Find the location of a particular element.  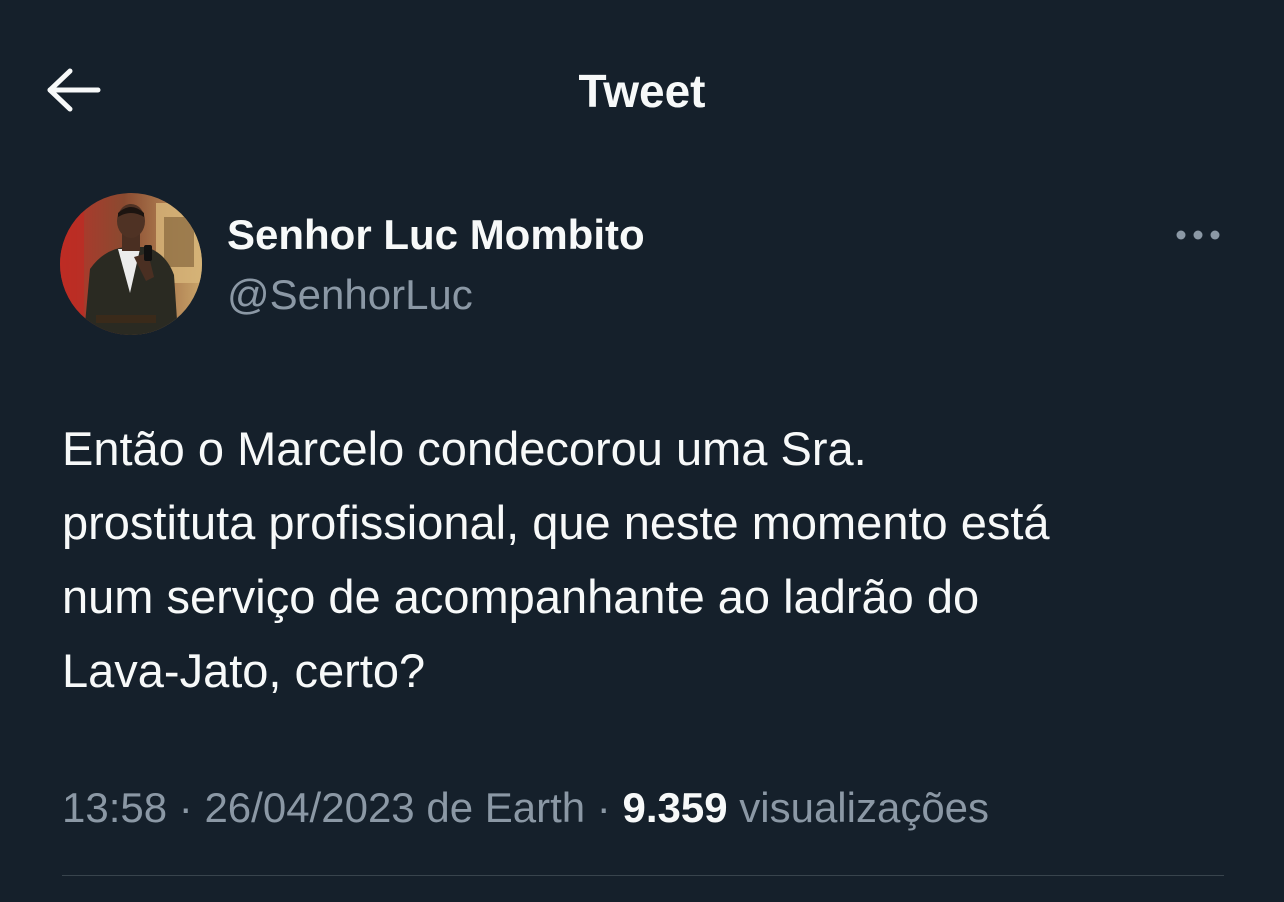

tweet-time: 13:58 is located at coordinates (114, 807).